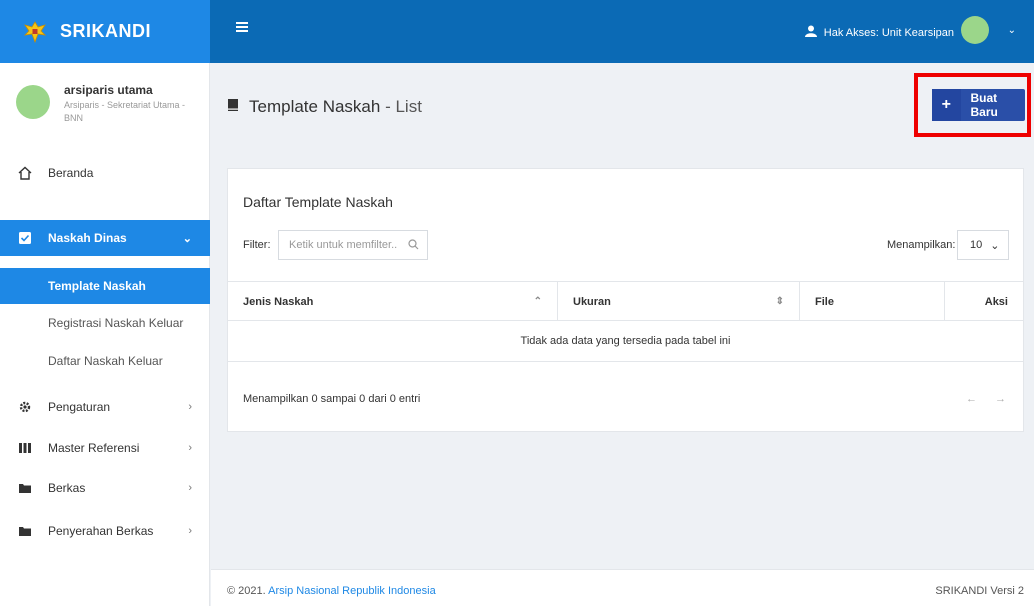  Describe the element at coordinates (888, 32) in the screenshot. I see `access-label: Hak Akses: Unit Kearsipan` at that location.